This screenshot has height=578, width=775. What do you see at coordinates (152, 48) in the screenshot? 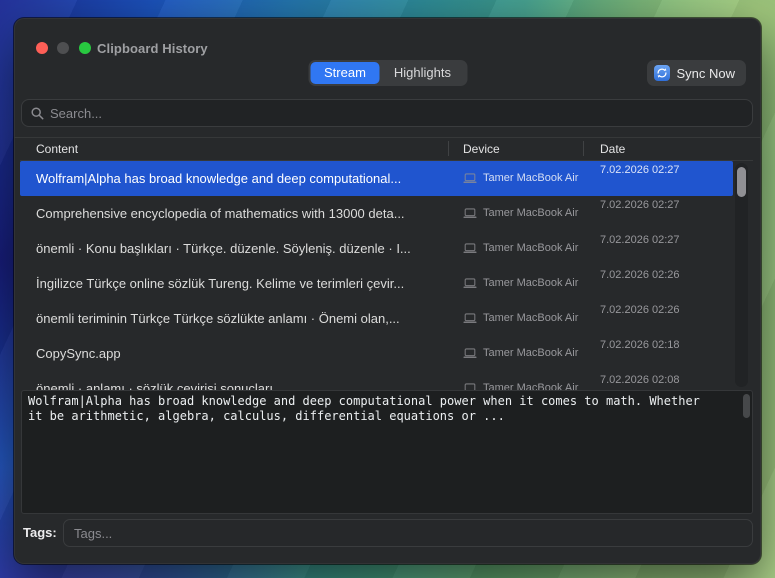
I see `window-title: Clipboard History` at bounding box center [152, 48].